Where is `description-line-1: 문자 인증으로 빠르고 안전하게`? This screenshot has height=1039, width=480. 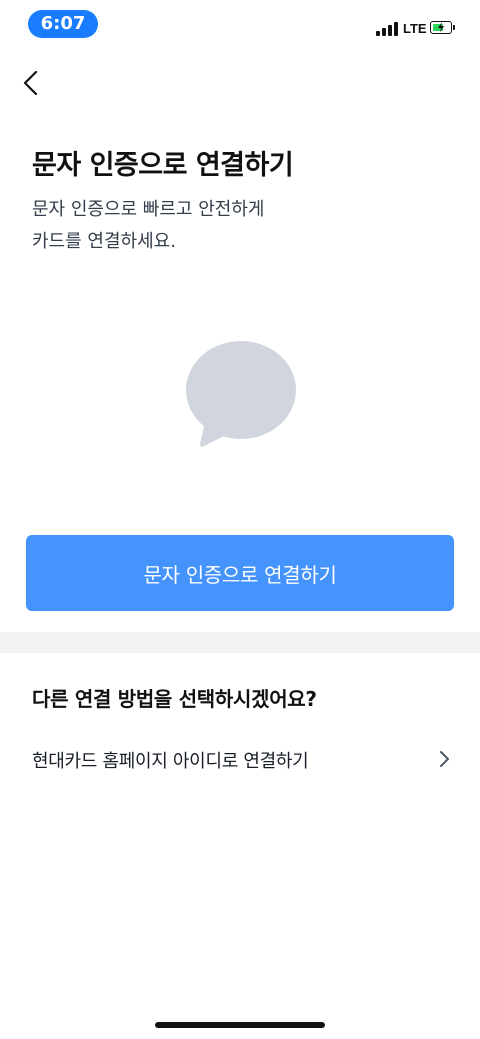
description-line-1: 문자 인증으로 빠르고 안전하게 is located at coordinates (148, 209).